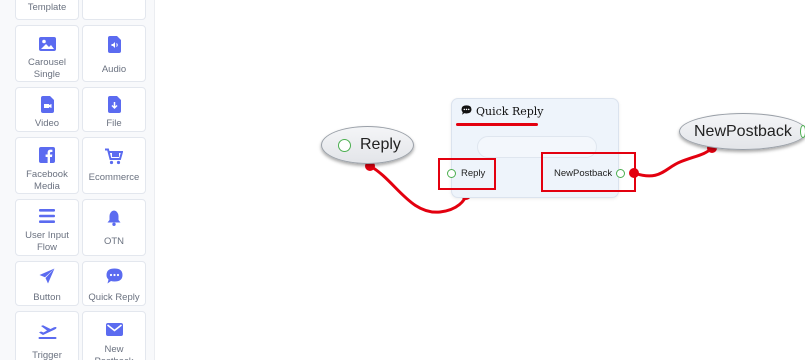  What do you see at coordinates (541, 178) in the screenshot?
I see `connection-wires` at bounding box center [541, 178].